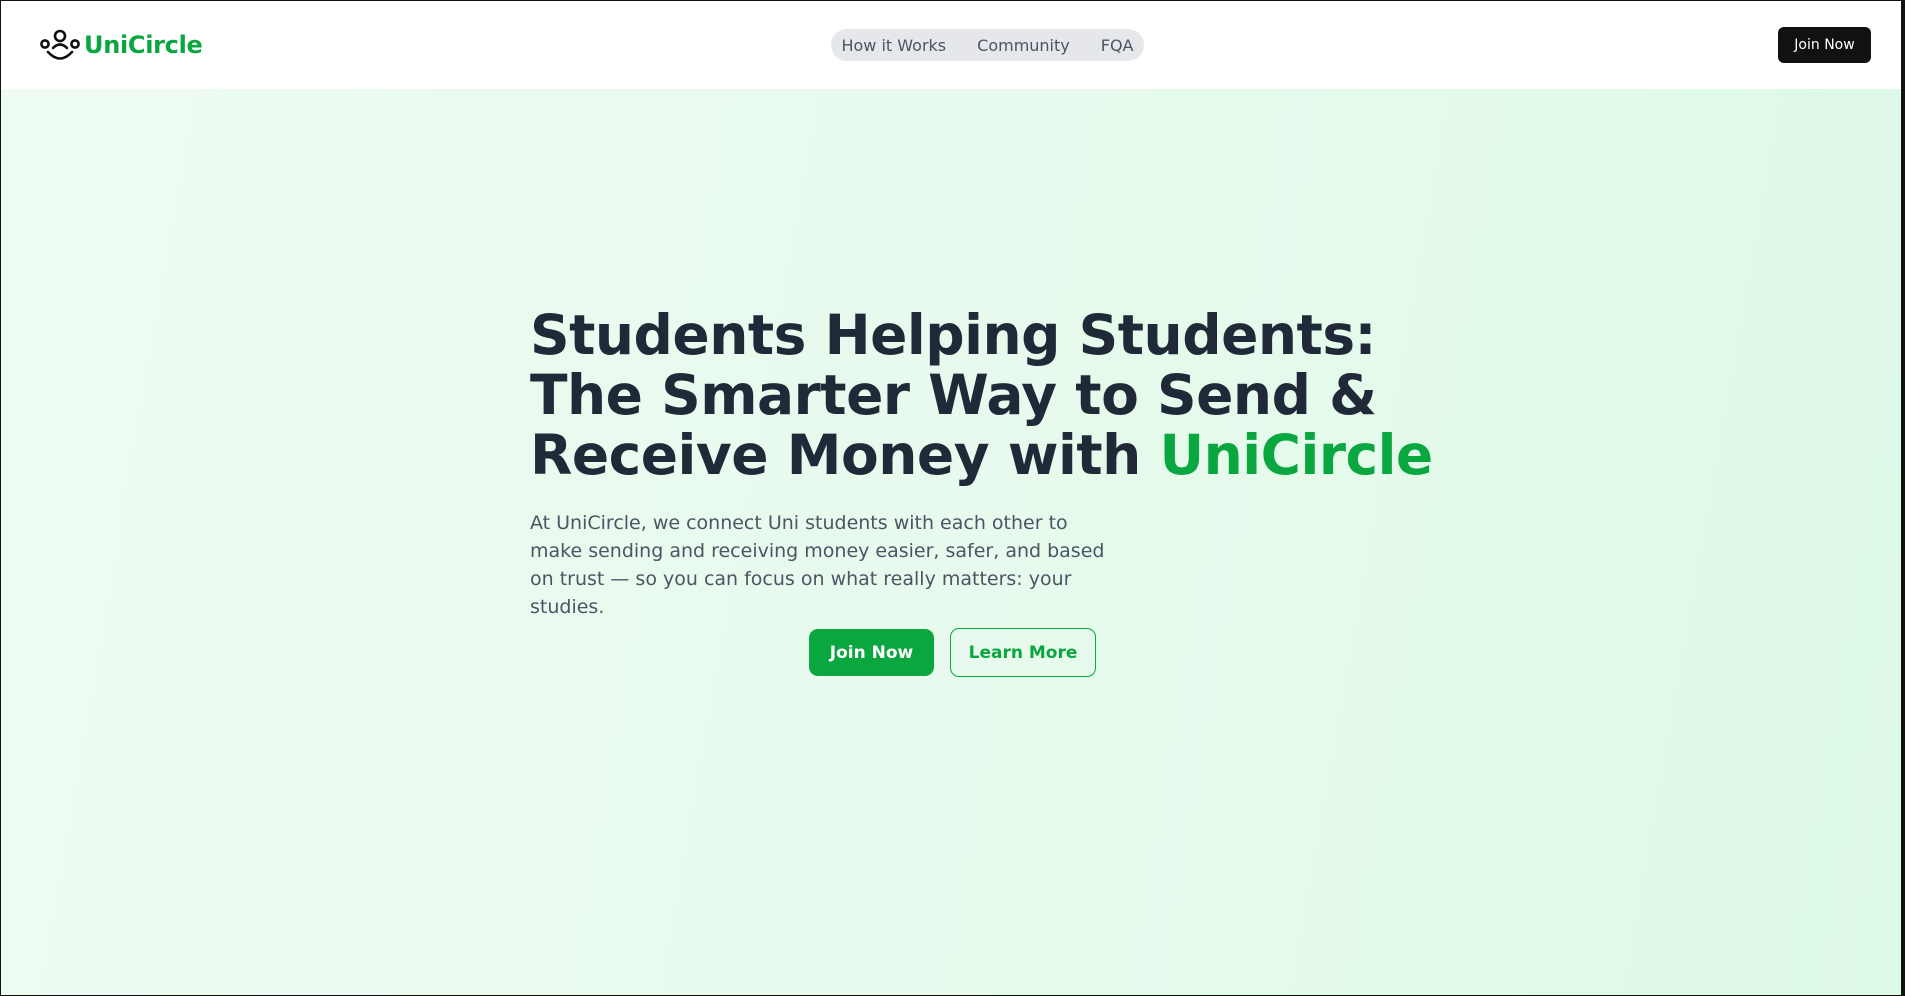  What do you see at coordinates (845, 455) in the screenshot?
I see `hero-title-line-3-text: Receive Money with` at bounding box center [845, 455].